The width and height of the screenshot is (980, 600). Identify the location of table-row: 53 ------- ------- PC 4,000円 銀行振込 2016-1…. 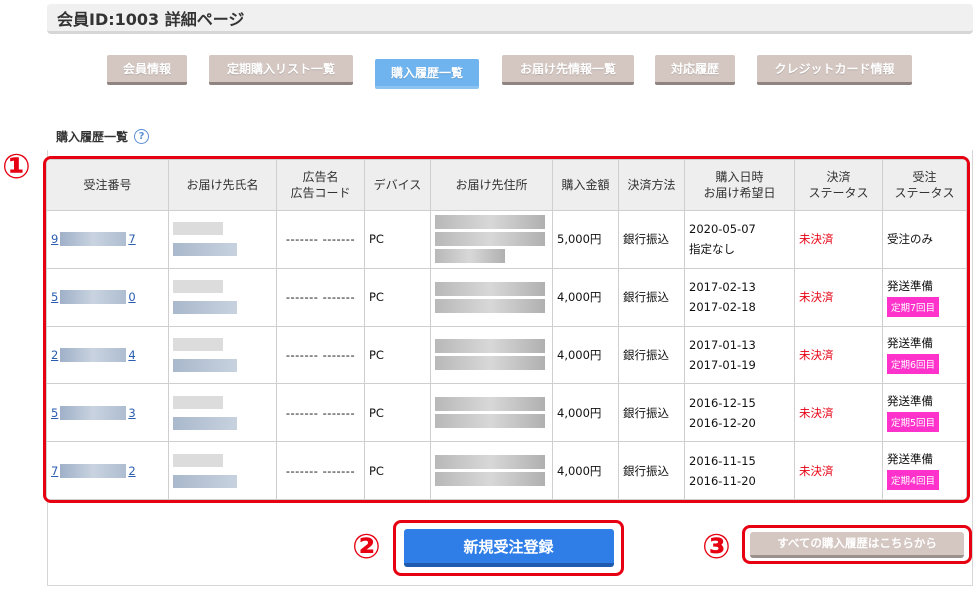
(506, 413).